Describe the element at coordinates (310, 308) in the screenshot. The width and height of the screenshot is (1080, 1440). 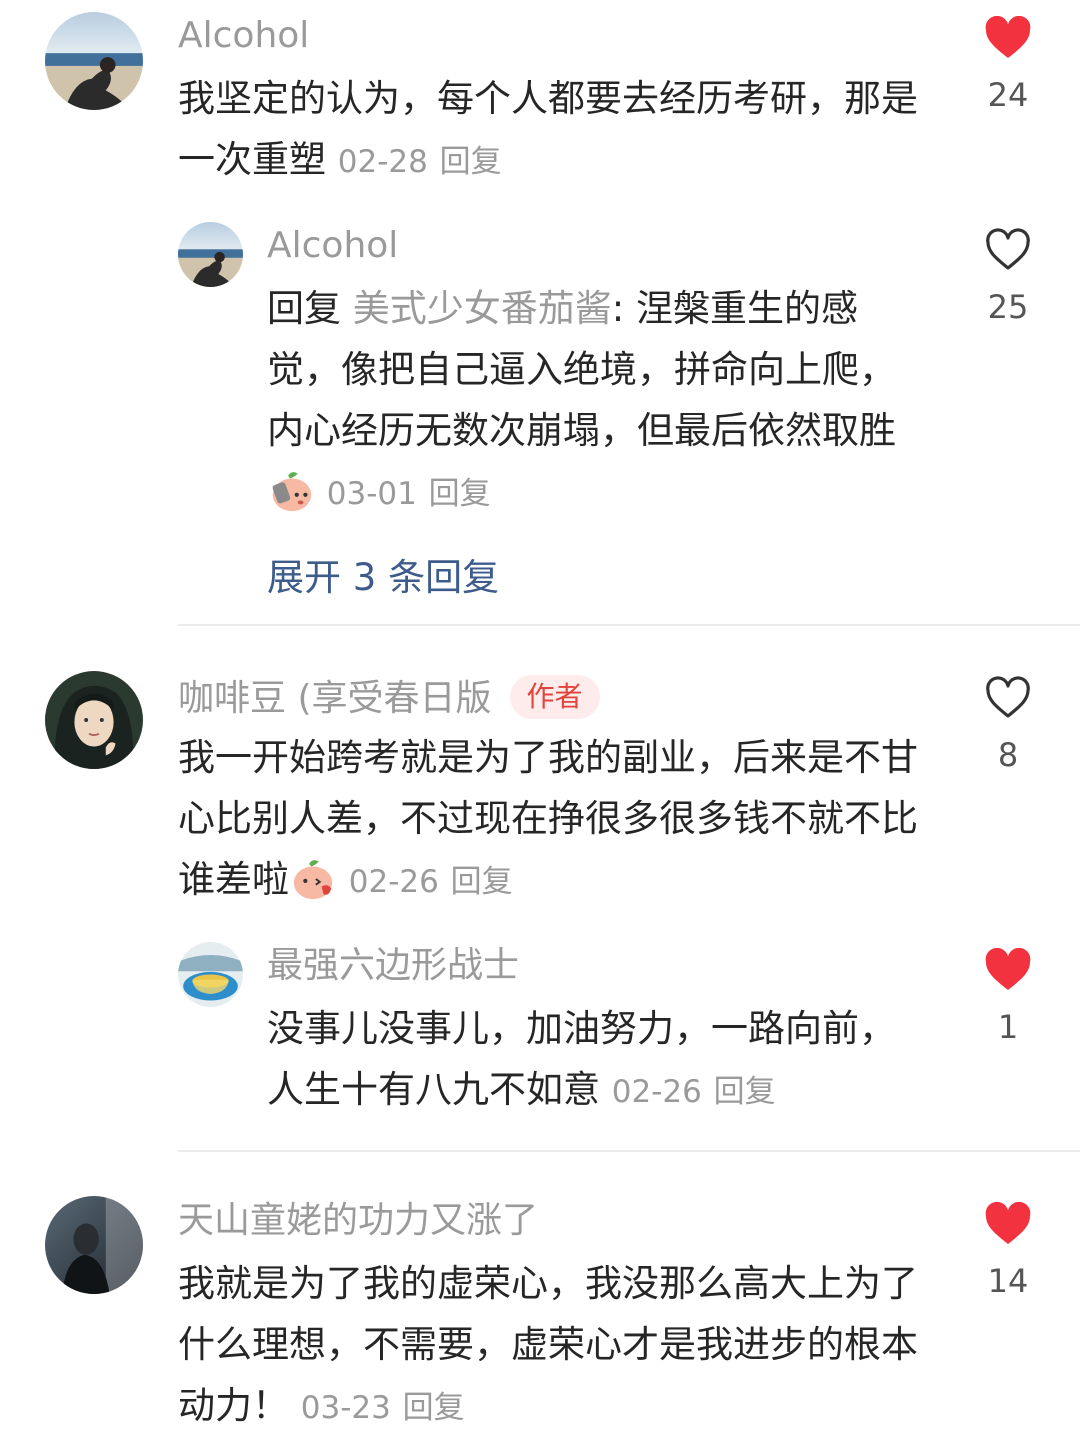
I see `reply-prefix: 回复` at that location.